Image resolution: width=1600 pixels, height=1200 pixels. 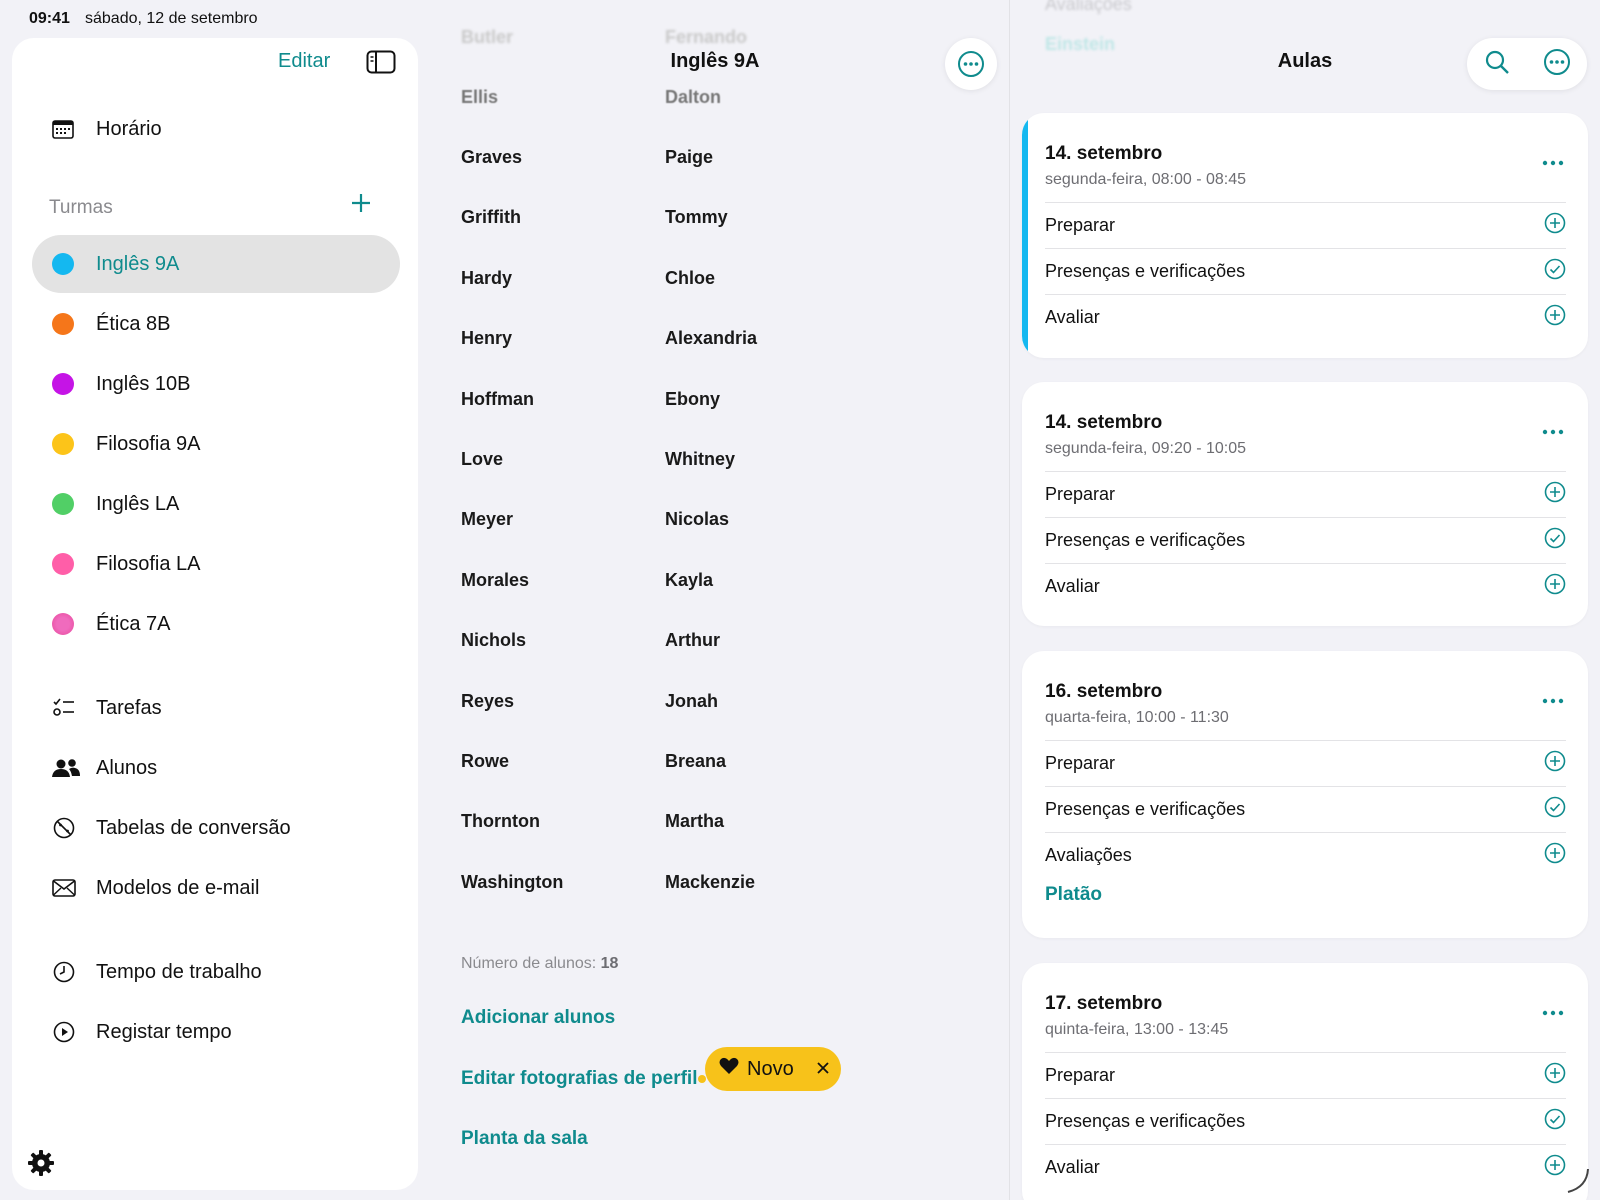 What do you see at coordinates (512, 882) in the screenshot?
I see `student-surname: Washington` at bounding box center [512, 882].